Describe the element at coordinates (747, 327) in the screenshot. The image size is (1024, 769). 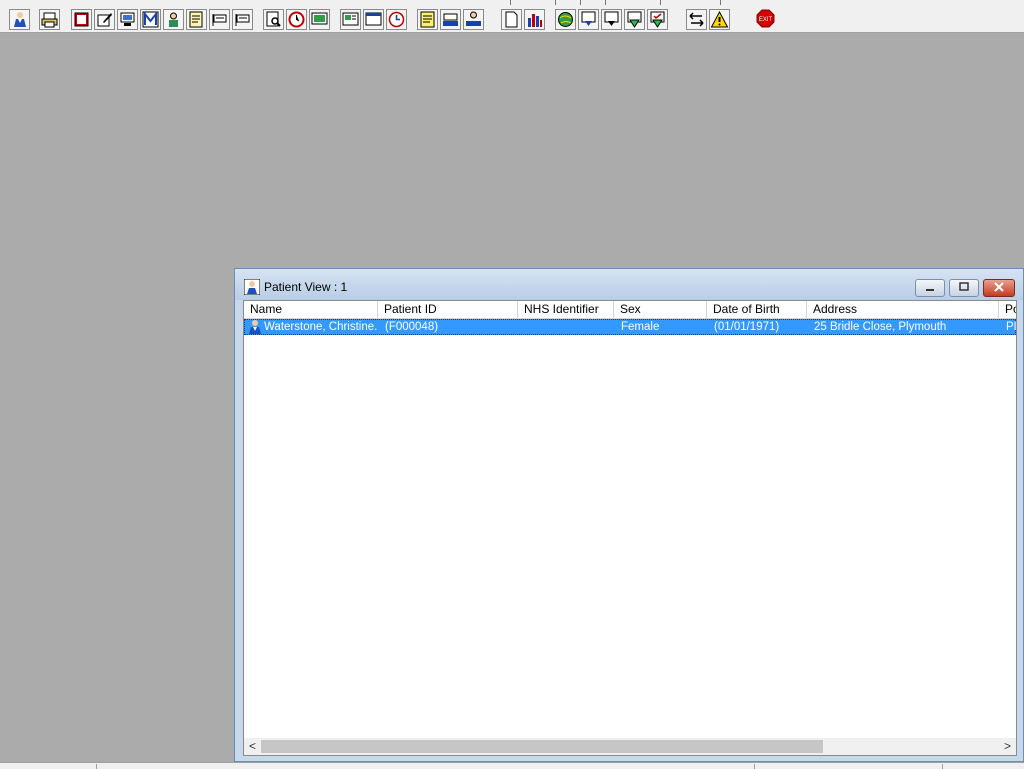
I see `cell-date-of-birth: (01/01/1971)` at that location.